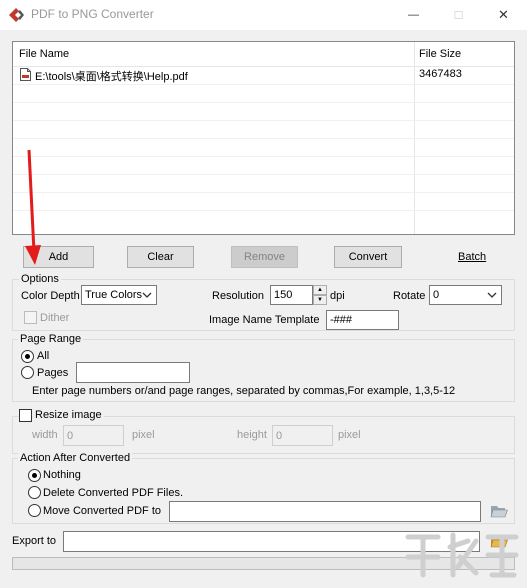 This screenshot has width=527, height=588. I want to click on height-input: 0, so click(302, 435).